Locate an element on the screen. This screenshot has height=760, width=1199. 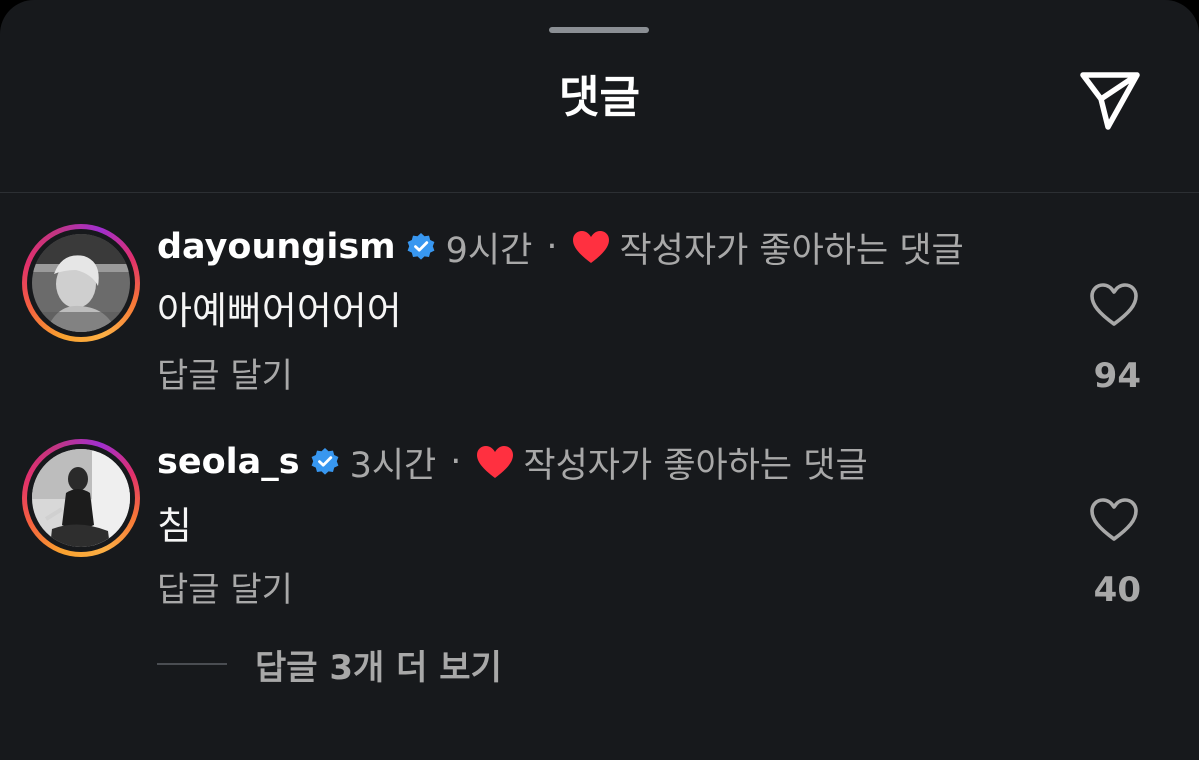
view-more-replies-button: 답글 3개 더 보기 is located at coordinates (329, 664).